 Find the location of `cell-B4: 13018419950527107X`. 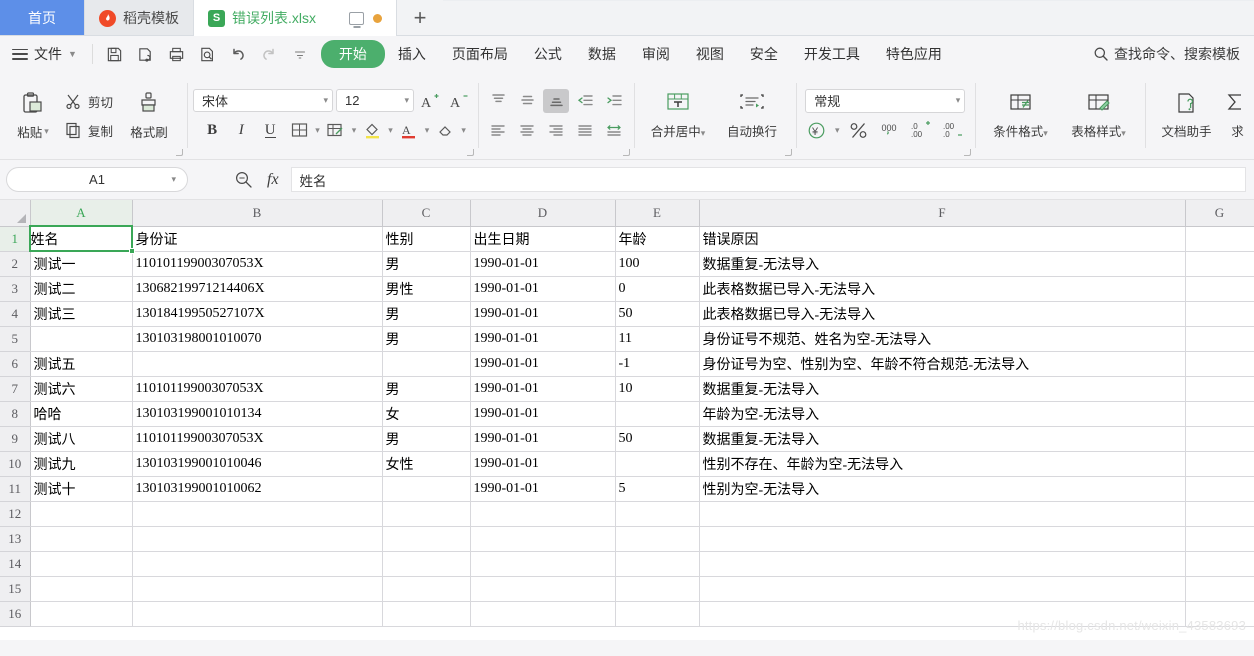

cell-B4: 13018419950527107X is located at coordinates (257, 314).